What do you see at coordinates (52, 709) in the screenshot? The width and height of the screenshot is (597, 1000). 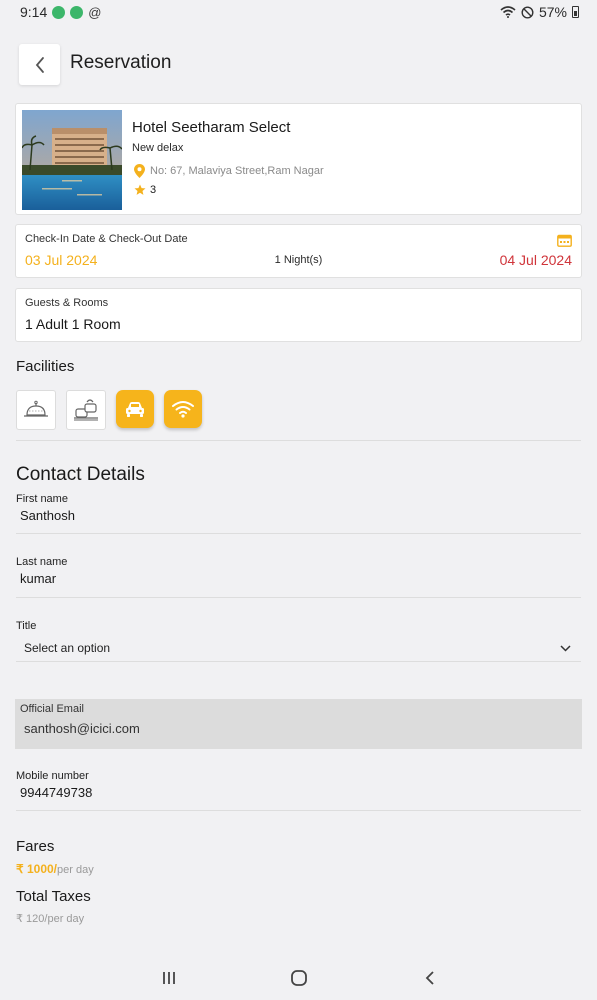 I see `official-email-label: Official Email` at bounding box center [52, 709].